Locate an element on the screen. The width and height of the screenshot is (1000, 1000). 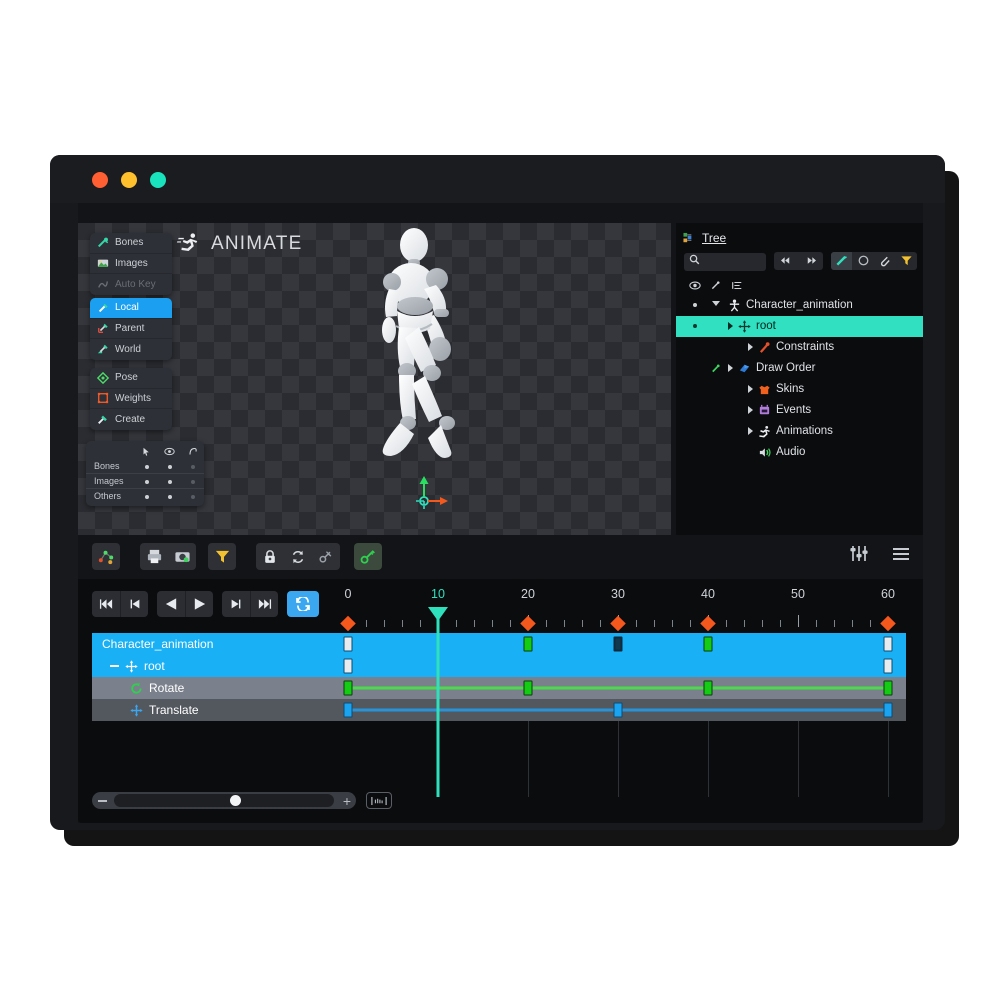
tree-node-root: root is located at coordinates (799, 326).